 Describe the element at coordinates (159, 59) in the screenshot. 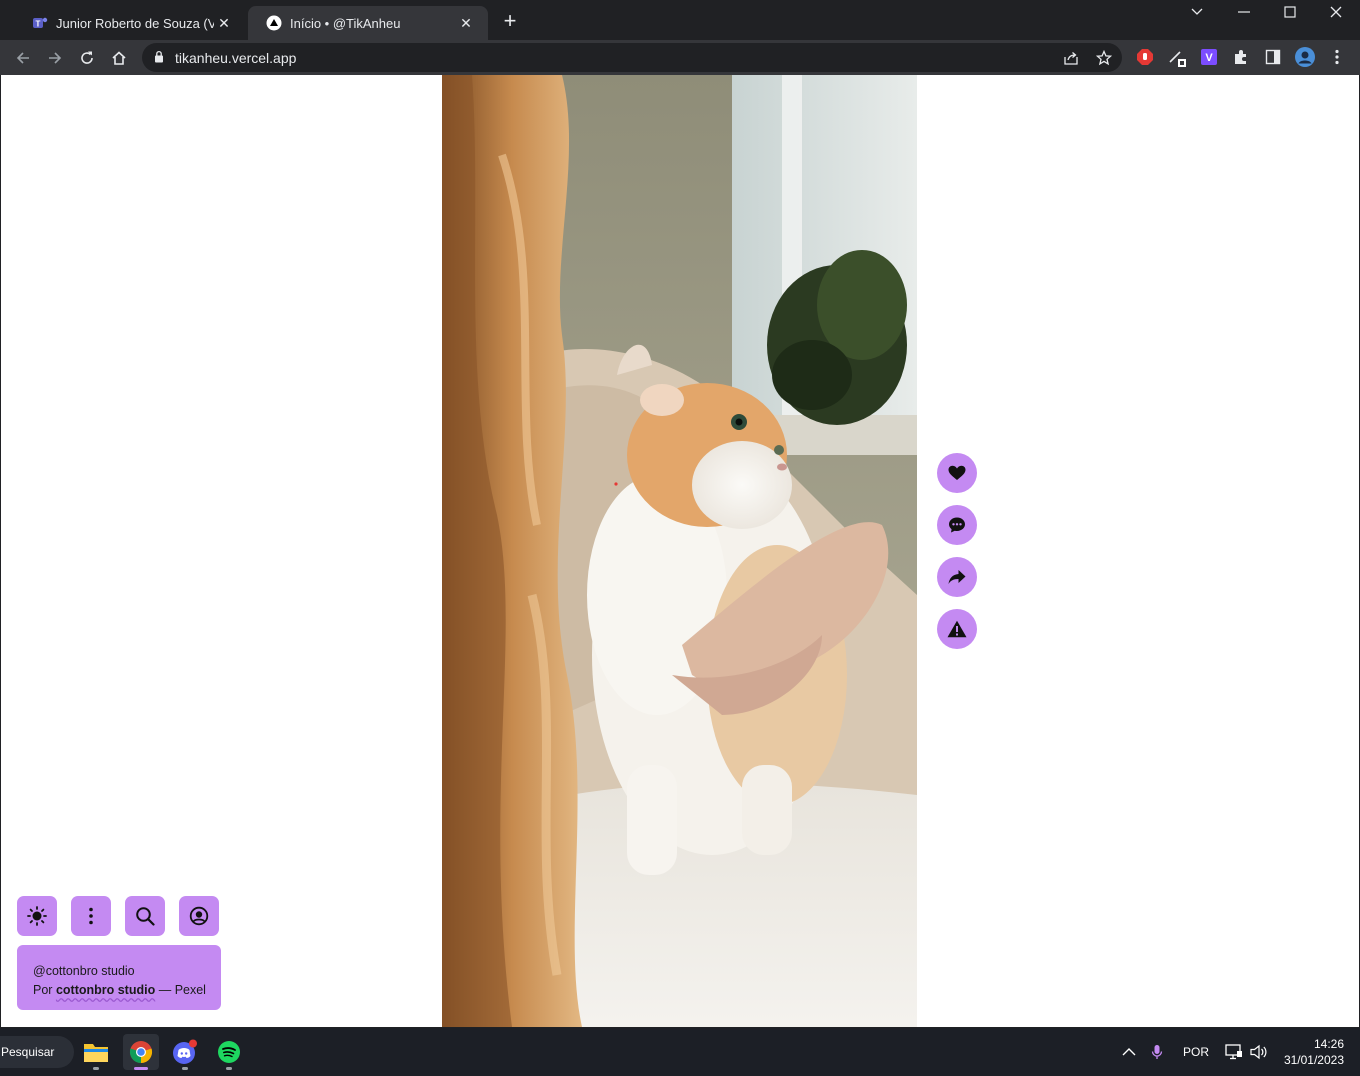

I see `lock-icon` at that location.